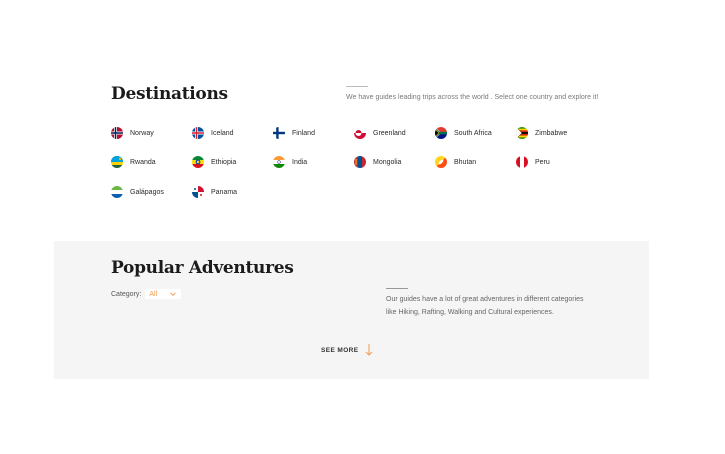 This screenshot has width=725, height=454. What do you see at coordinates (279, 133) in the screenshot?
I see `finland-flag-icon` at bounding box center [279, 133].